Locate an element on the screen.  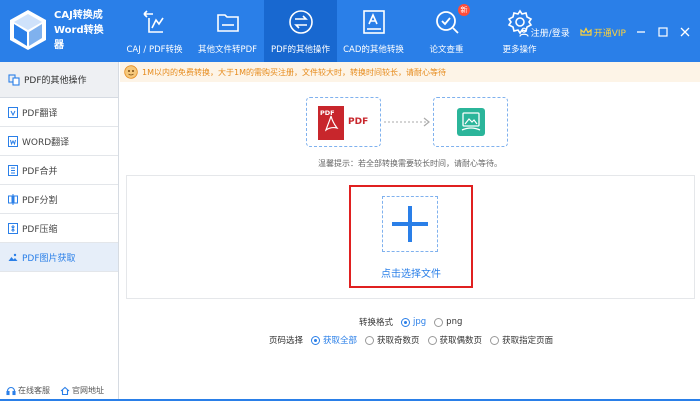
merge-icon is located at coordinates (13, 170).